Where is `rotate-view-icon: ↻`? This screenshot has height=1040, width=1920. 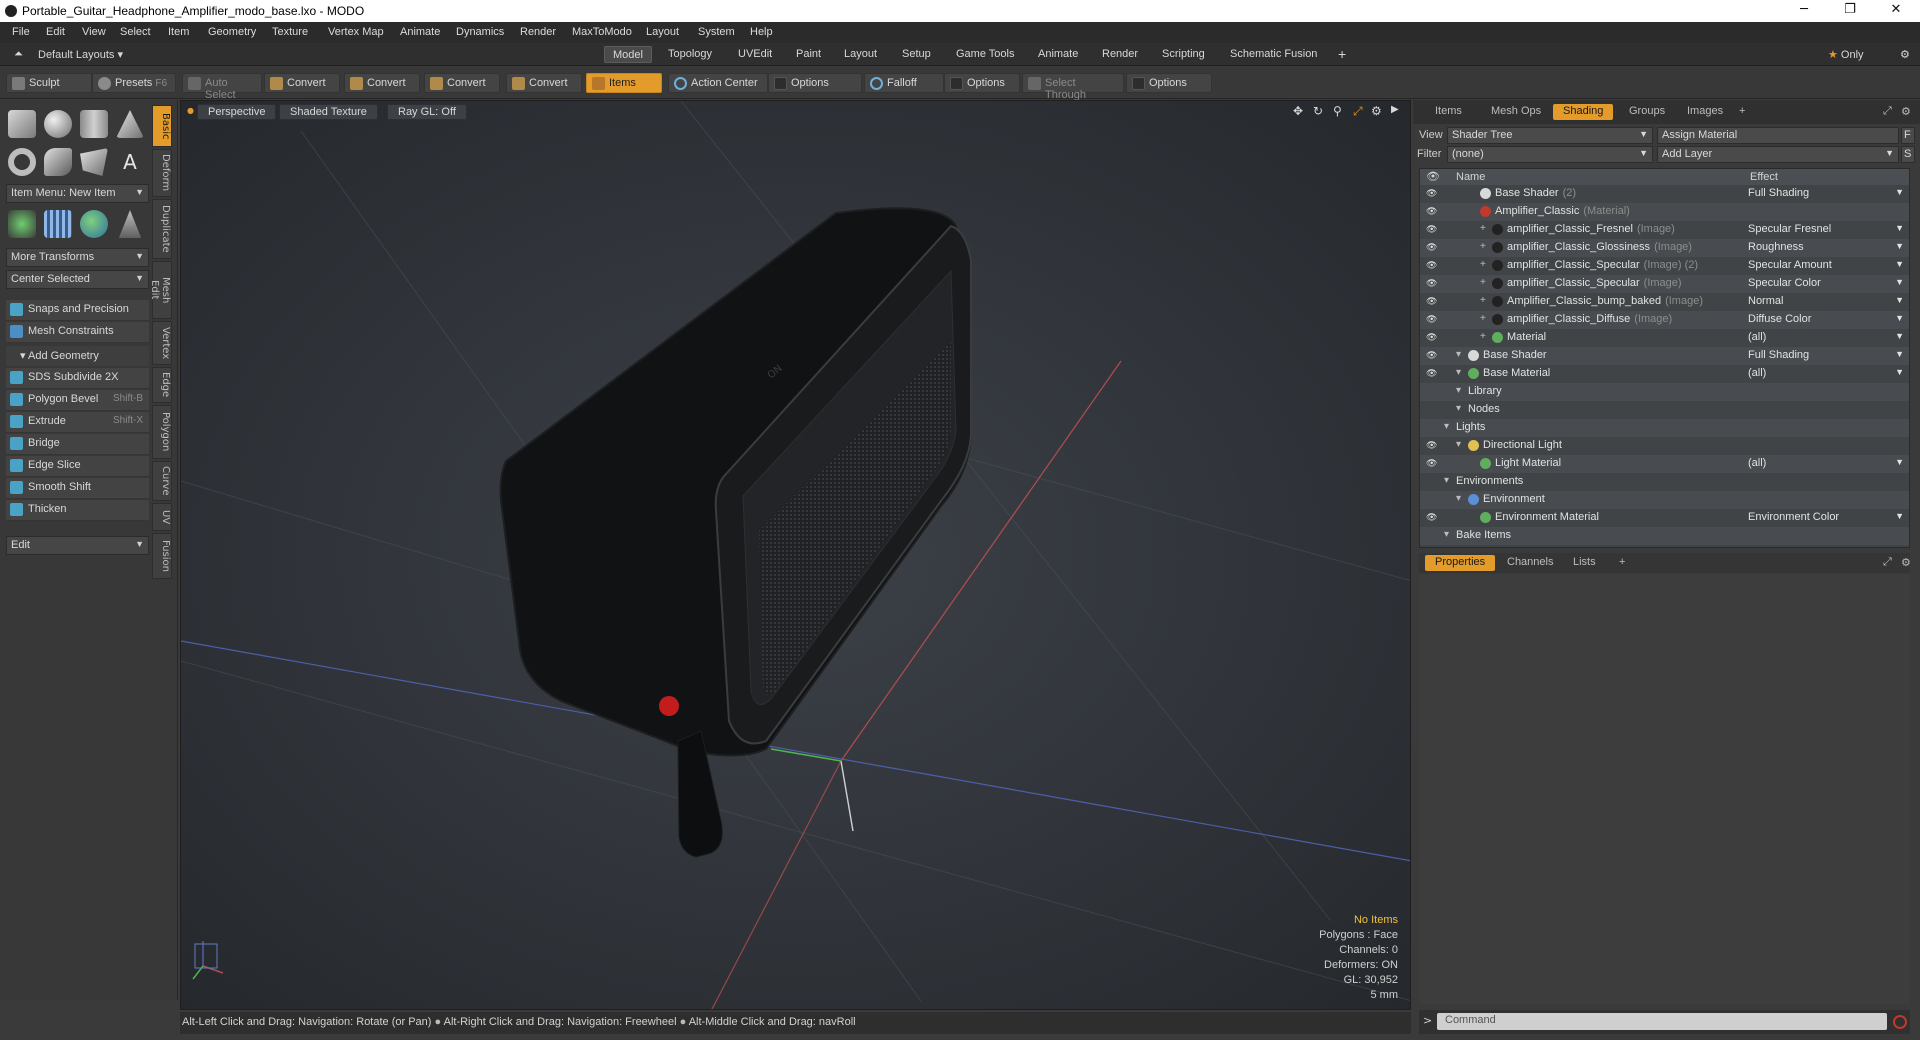
rotate-view-icon: ↻ is located at coordinates (1318, 111).